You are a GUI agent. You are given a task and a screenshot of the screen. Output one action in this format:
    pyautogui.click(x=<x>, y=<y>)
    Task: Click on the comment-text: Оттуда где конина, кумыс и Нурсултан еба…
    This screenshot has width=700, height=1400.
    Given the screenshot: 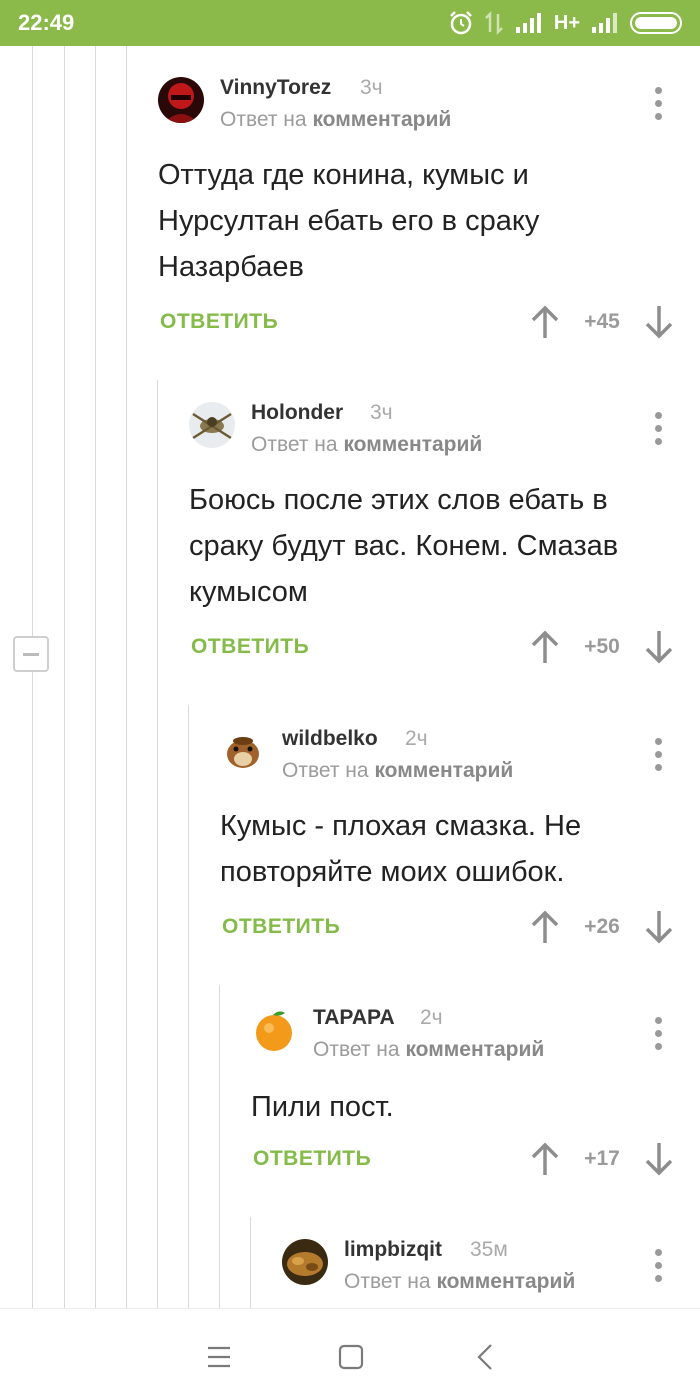 What is the action you would take?
    pyautogui.click(x=348, y=221)
    